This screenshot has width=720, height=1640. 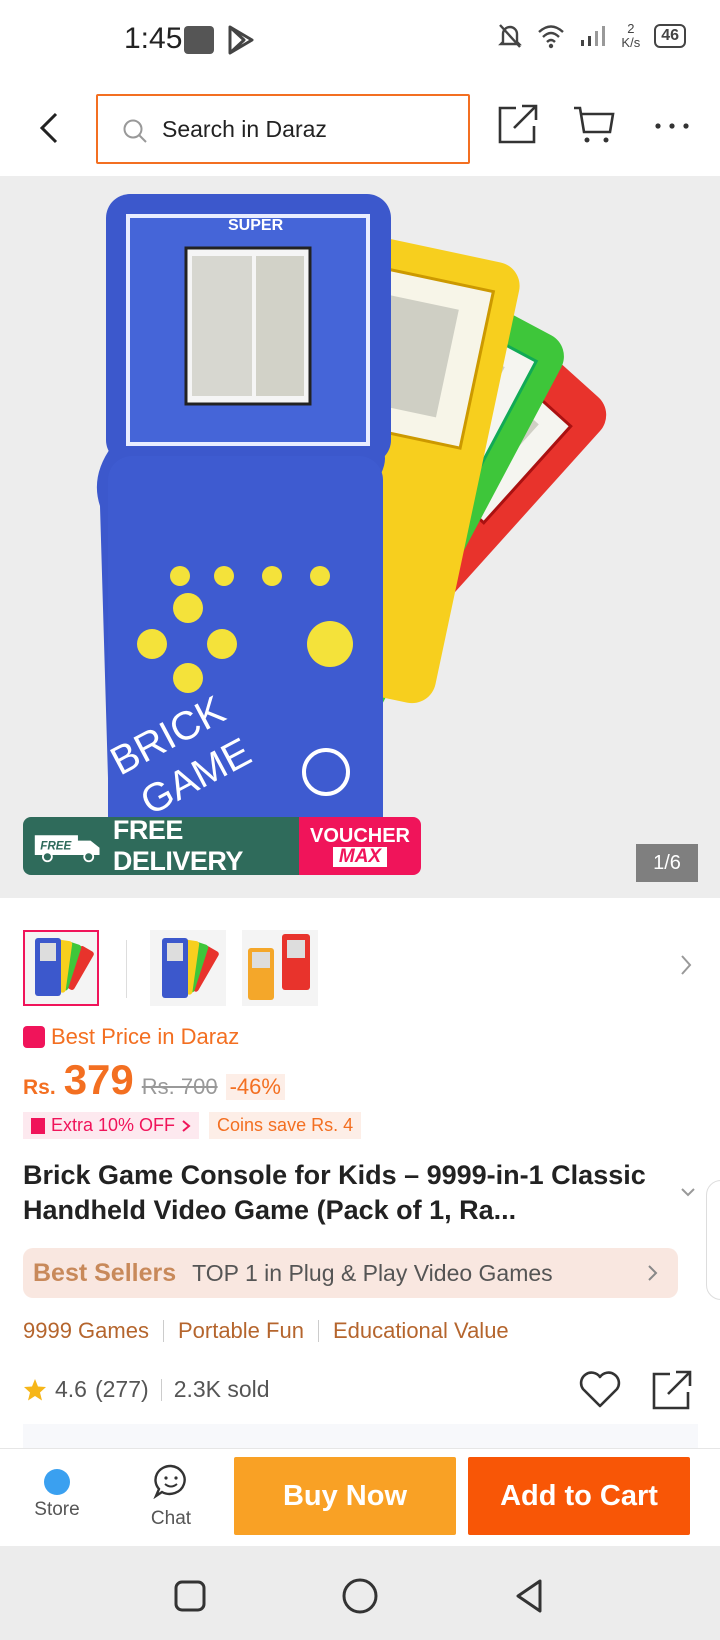 I want to click on truck-icon: FREE, so click(x=67, y=849).